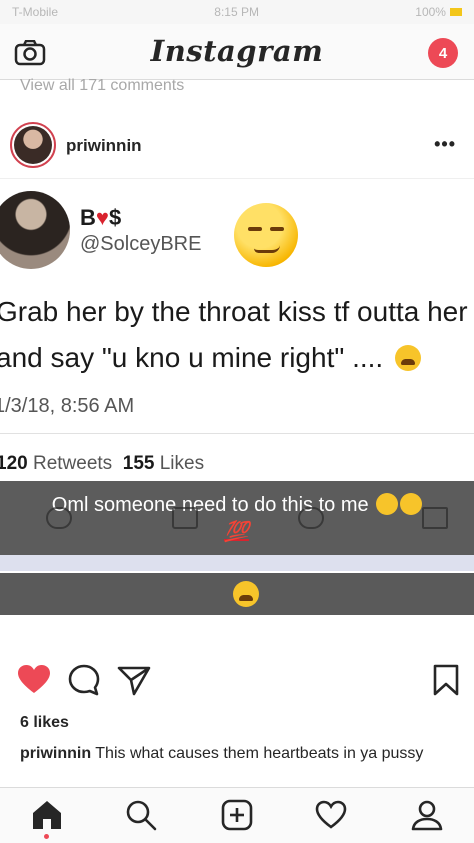 This screenshot has height=843, width=474. What do you see at coordinates (115, 217) in the screenshot?
I see `tweet-name-suffix: $` at bounding box center [115, 217].